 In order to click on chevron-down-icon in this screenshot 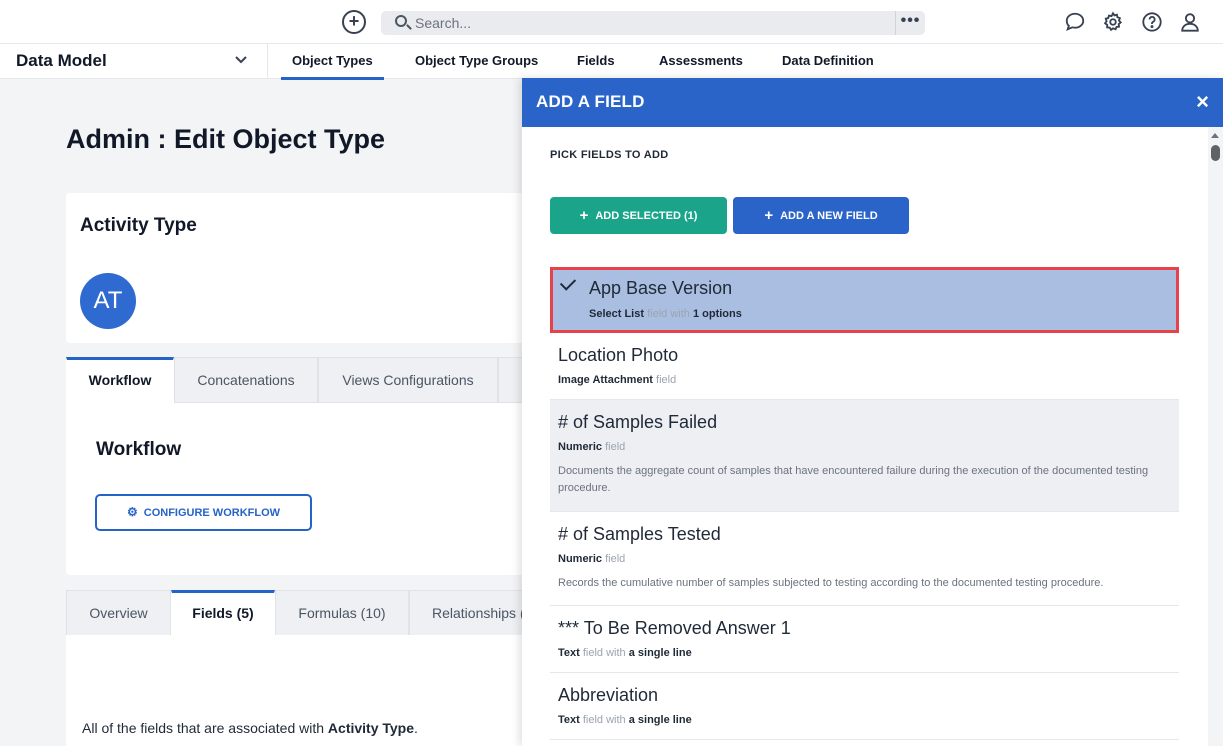, I will do `click(241, 60)`.